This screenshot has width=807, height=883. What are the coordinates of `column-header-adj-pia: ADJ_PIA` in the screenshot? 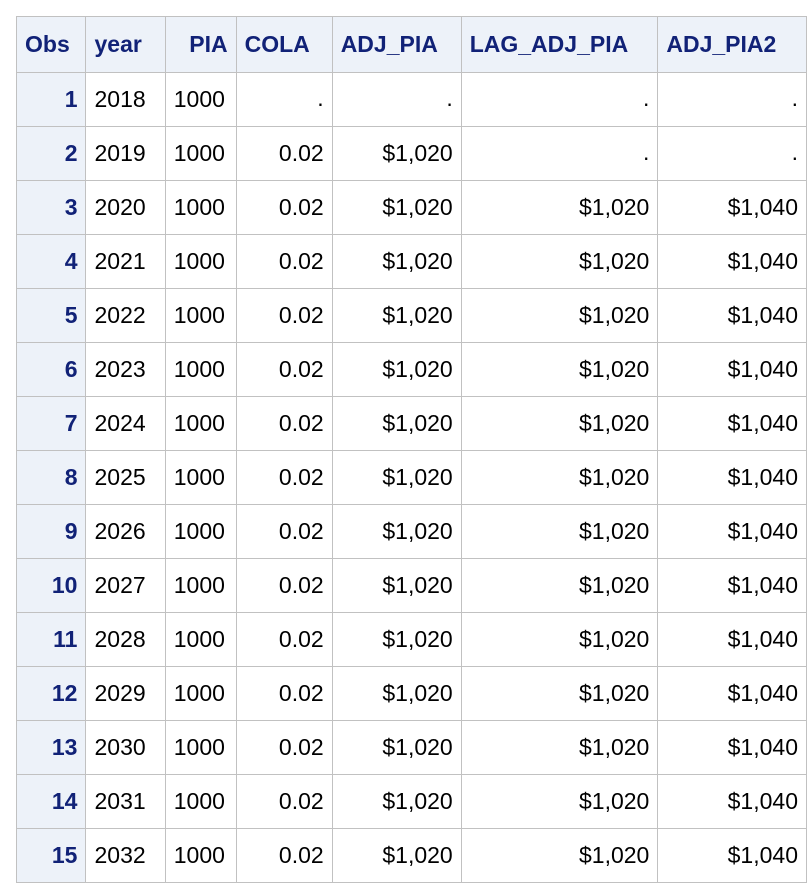 It's located at (396, 44).